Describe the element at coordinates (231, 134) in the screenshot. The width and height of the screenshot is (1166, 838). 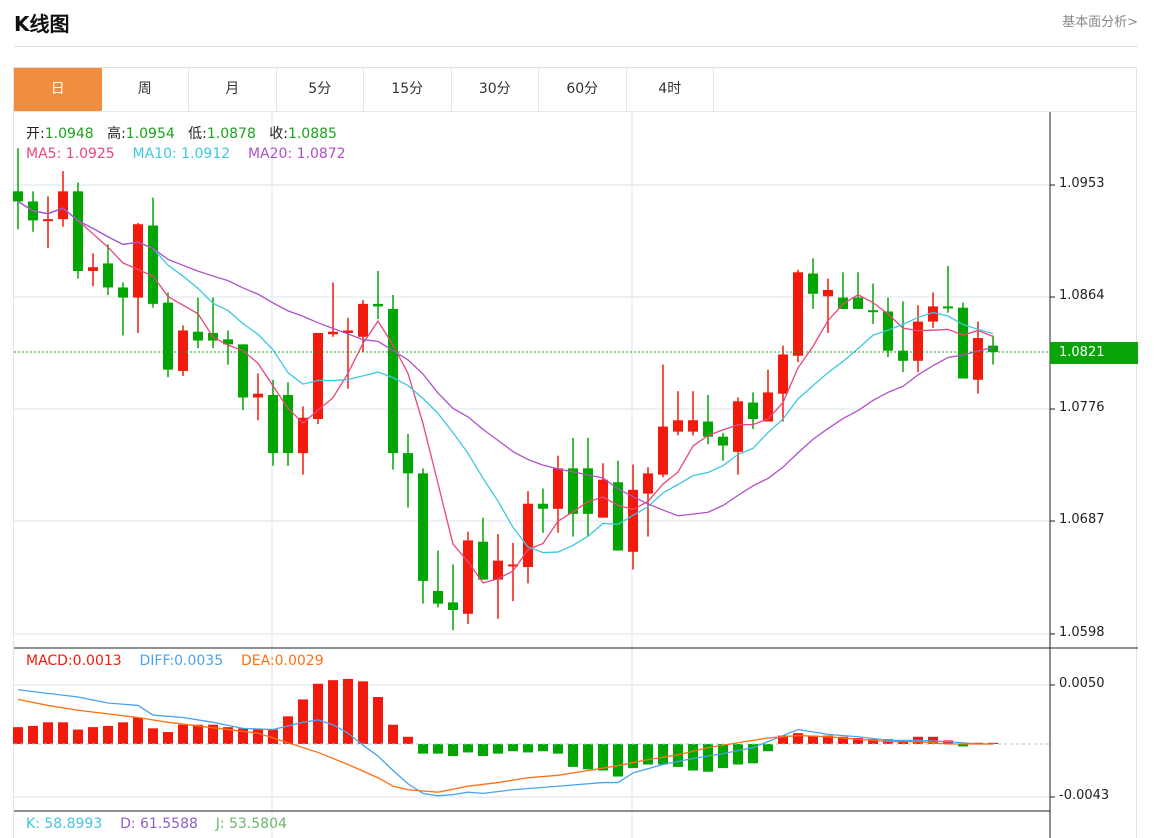
I see `low-value: 1.0878` at that location.